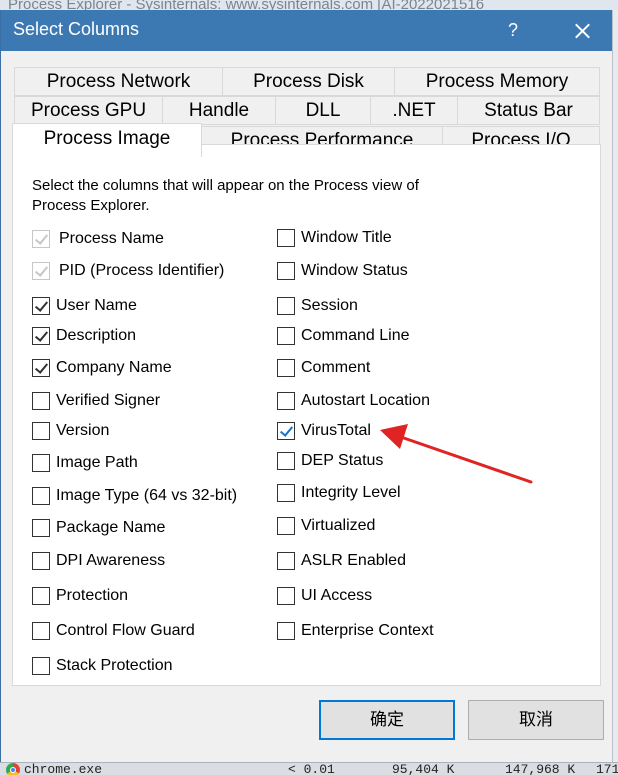  Describe the element at coordinates (536, 720) in the screenshot. I see `cancel-button: 取消` at that location.